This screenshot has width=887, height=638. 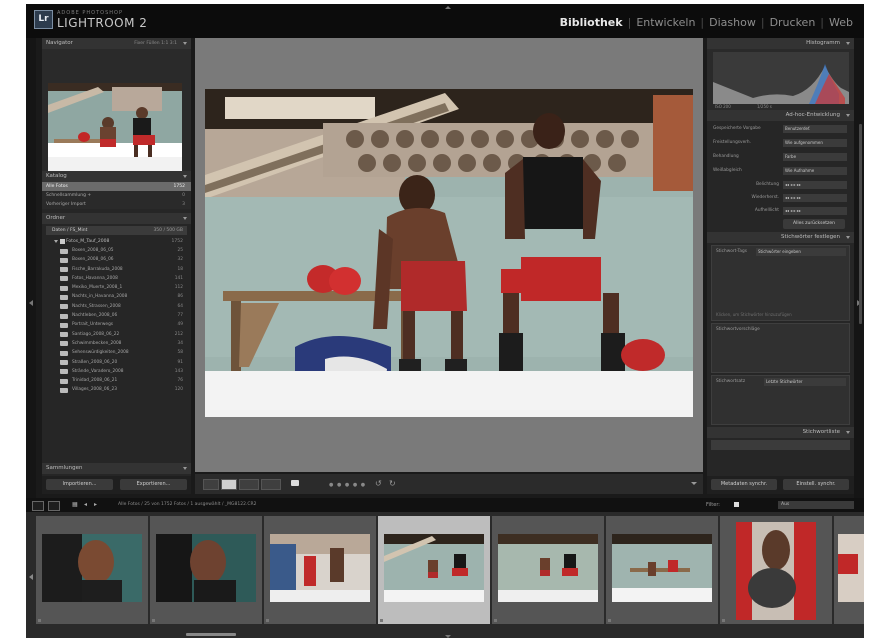 I want to click on keyword-set-box: Stichwortsatz Letzte Stichwörter, so click(x=780, y=400).